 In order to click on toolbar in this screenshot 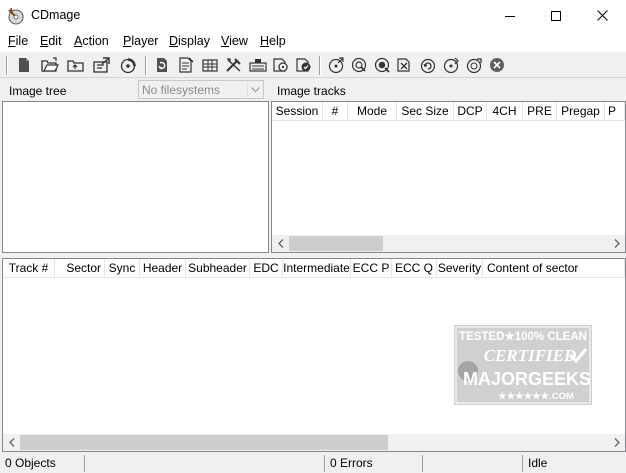, I will do `click(313, 64)`.